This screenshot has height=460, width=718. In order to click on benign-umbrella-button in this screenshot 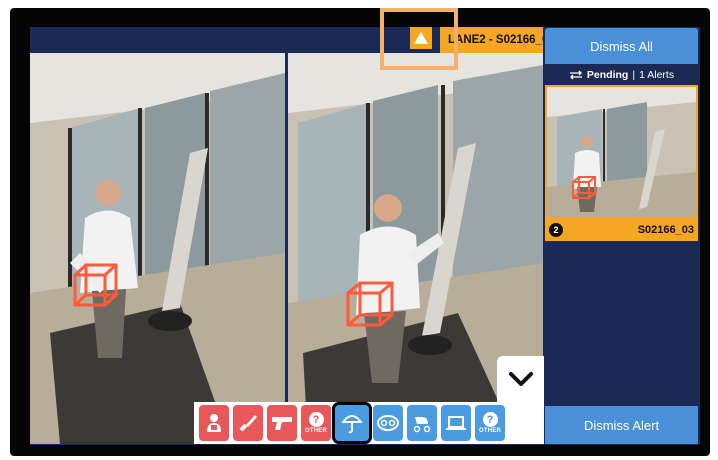, I will do `click(352, 423)`.